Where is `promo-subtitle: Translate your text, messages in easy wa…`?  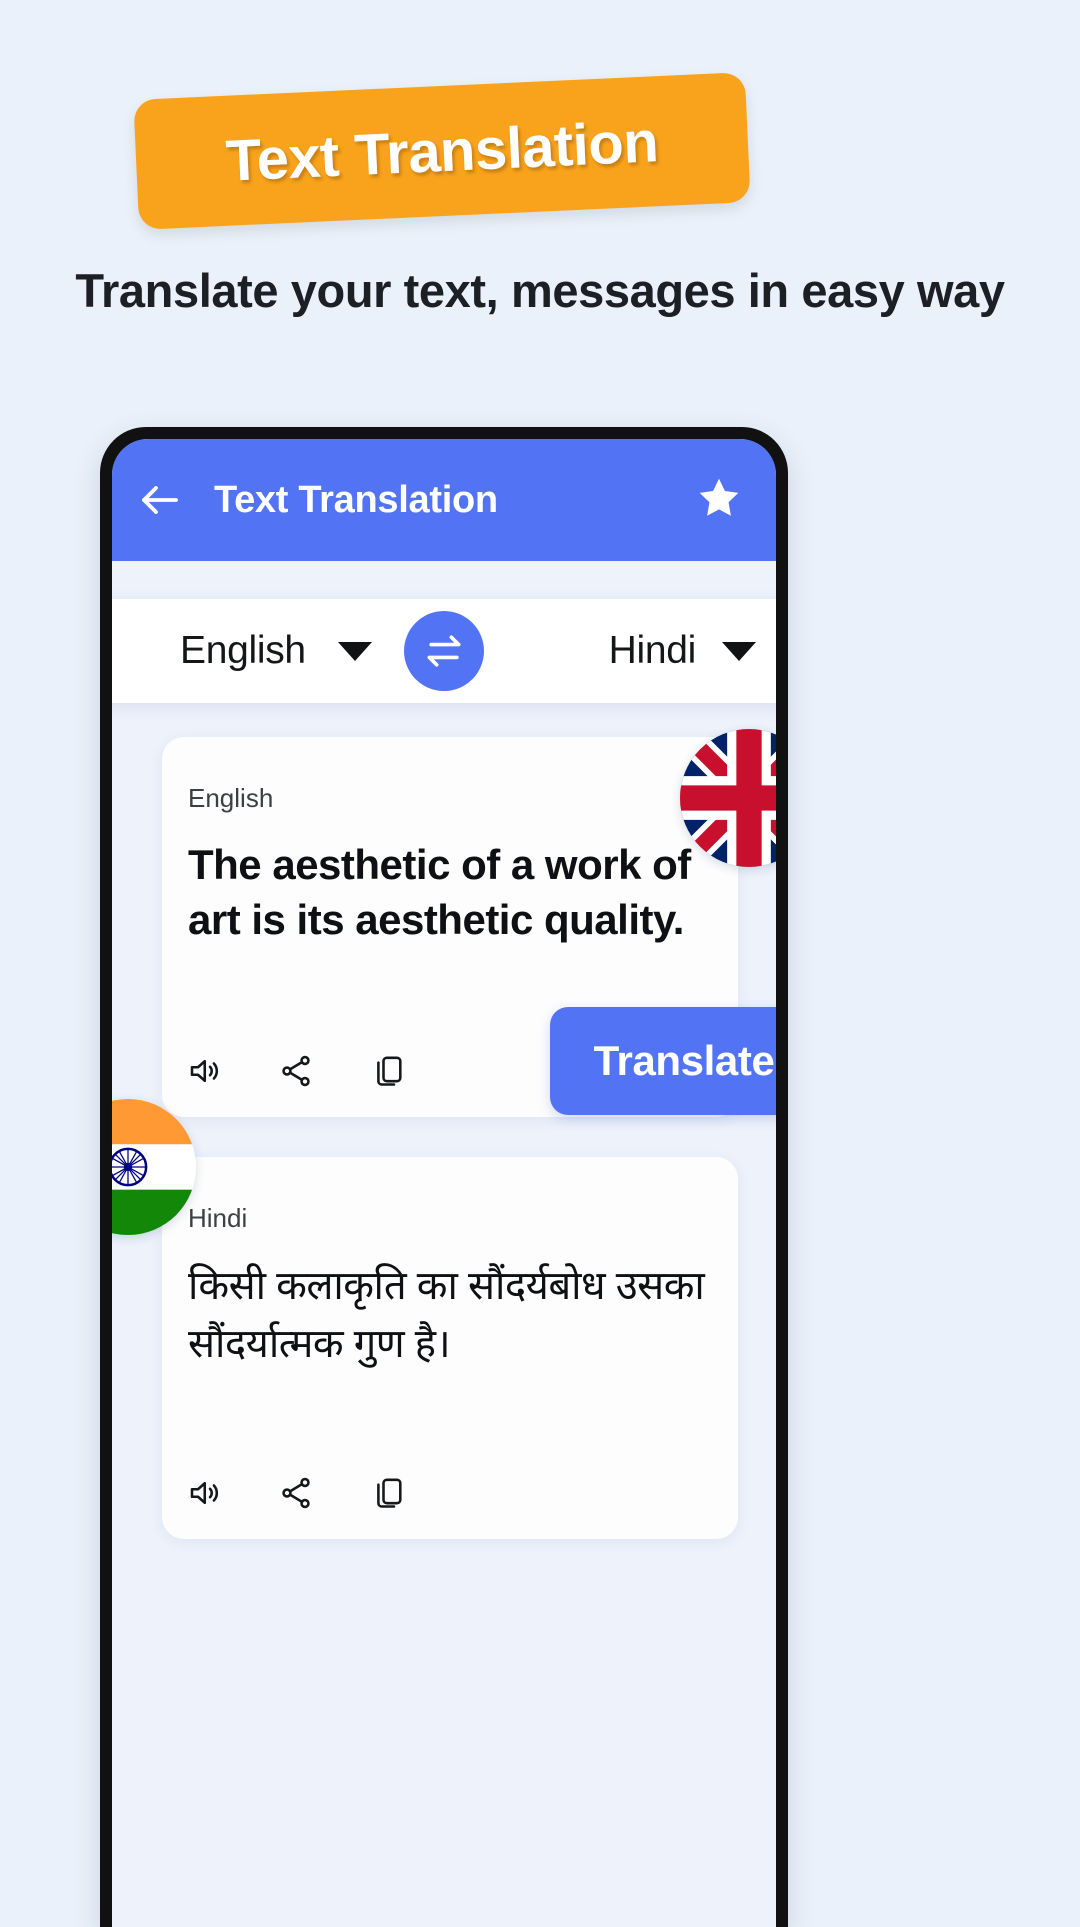 promo-subtitle: Translate your text, messages in easy wa… is located at coordinates (540, 290).